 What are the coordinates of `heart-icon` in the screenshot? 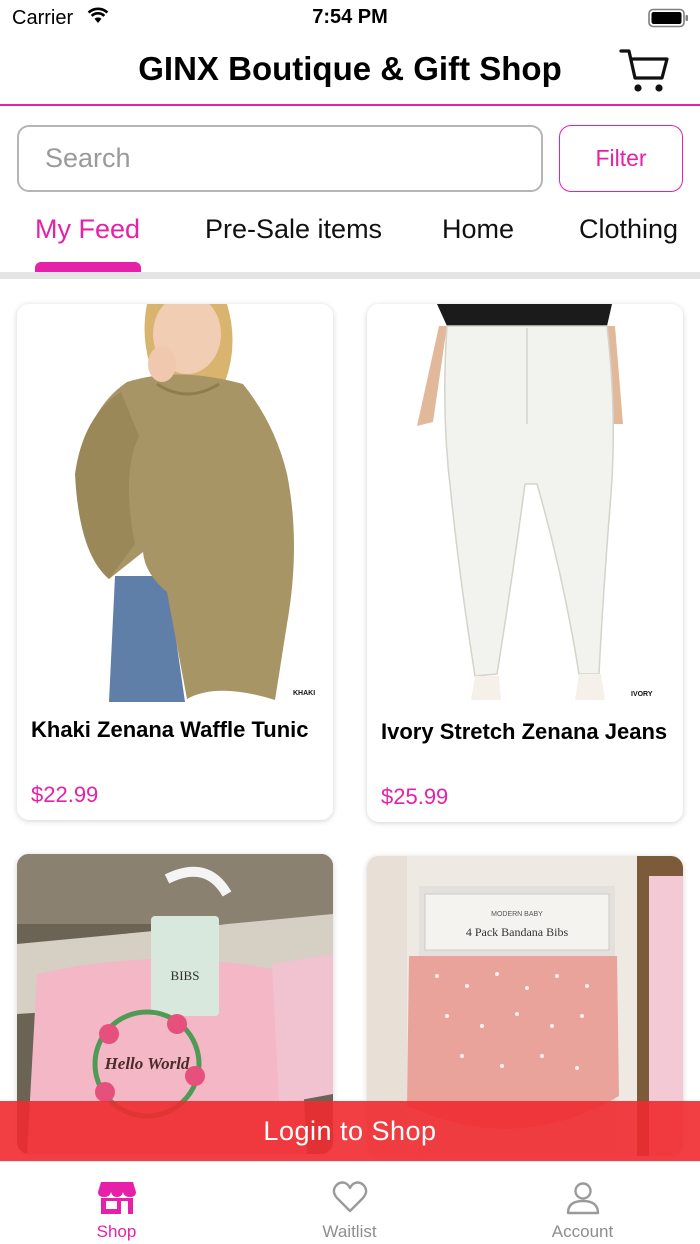 It's located at (349, 1197).